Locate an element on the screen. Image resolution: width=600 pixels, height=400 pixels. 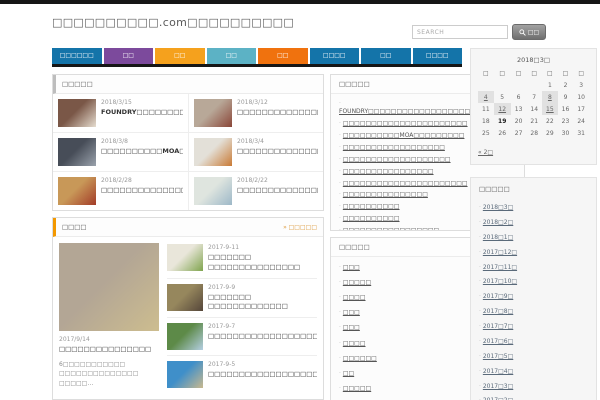
article-card: 2018/3/8 □□□□□□□□□□MOA□□□□□□□□□ is located at coordinates (120, 152).